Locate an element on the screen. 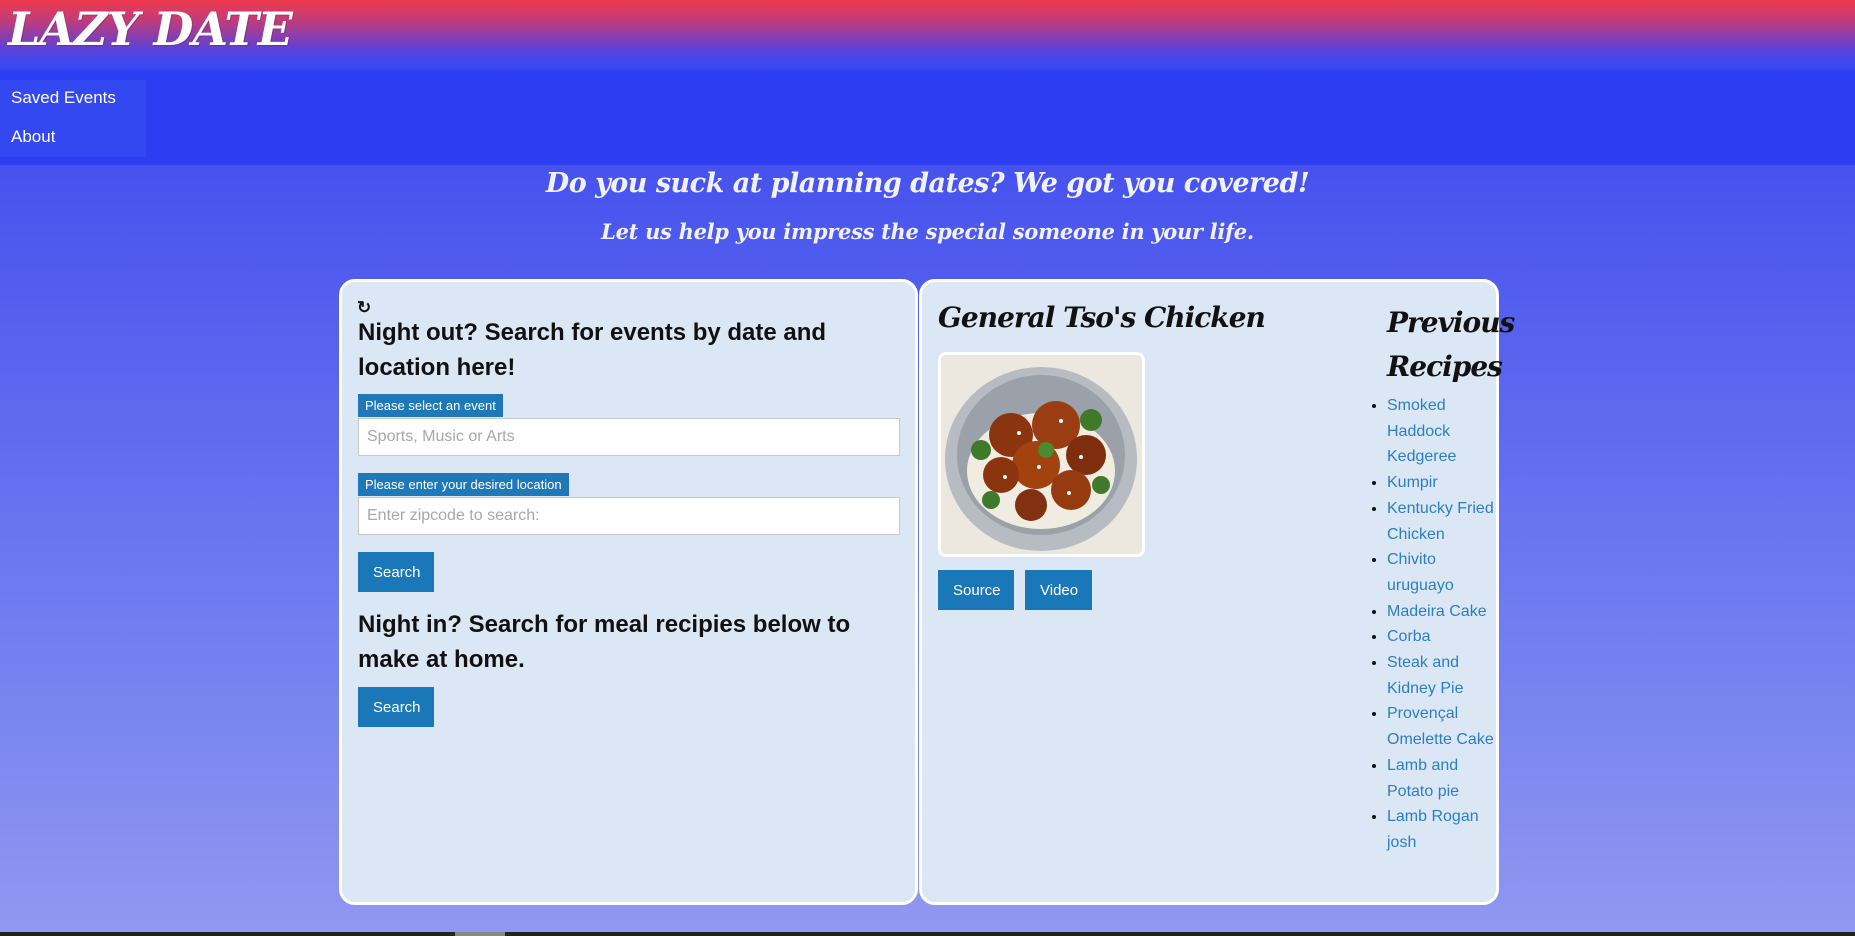 The image size is (1855, 936). previous-recipe-link: Corba is located at coordinates (1409, 636).